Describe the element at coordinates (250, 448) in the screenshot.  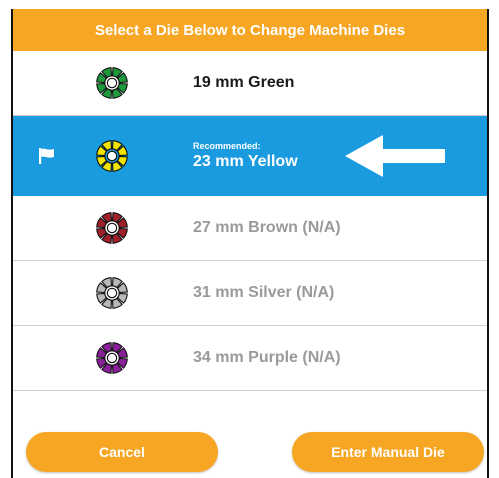
I see `dialog-footer: Cancel Enter Manual Die` at that location.